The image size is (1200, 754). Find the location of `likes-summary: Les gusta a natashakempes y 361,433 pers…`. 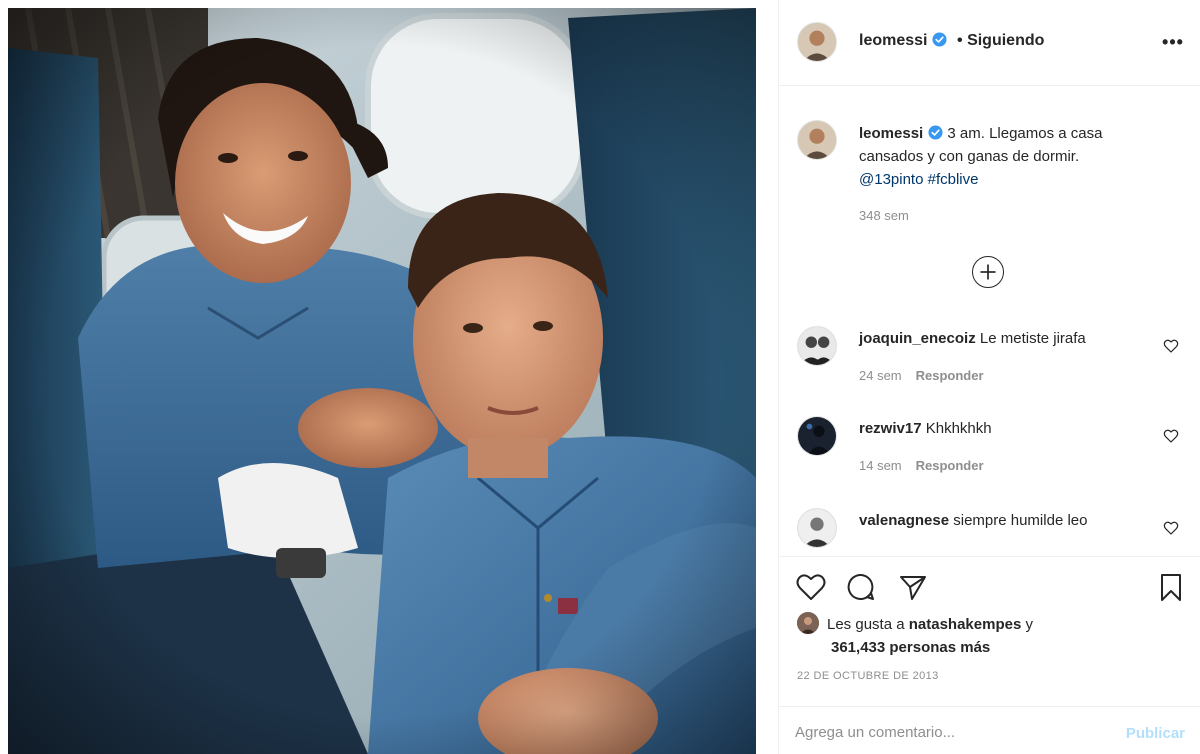

likes-summary: Les gusta a natashakempes y 361,433 pers… is located at coordinates (992, 635).